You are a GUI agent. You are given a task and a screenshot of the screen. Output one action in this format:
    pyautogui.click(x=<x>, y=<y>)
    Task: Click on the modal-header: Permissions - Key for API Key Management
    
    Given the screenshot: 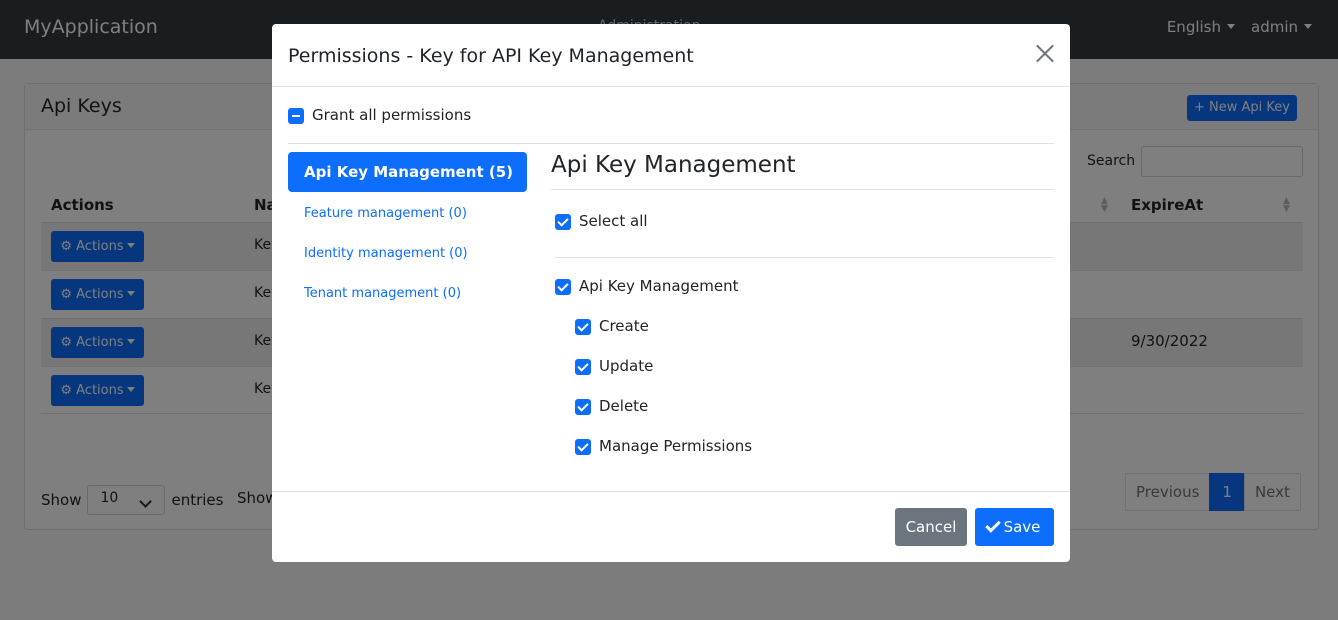 What is the action you would take?
    pyautogui.click(x=671, y=55)
    